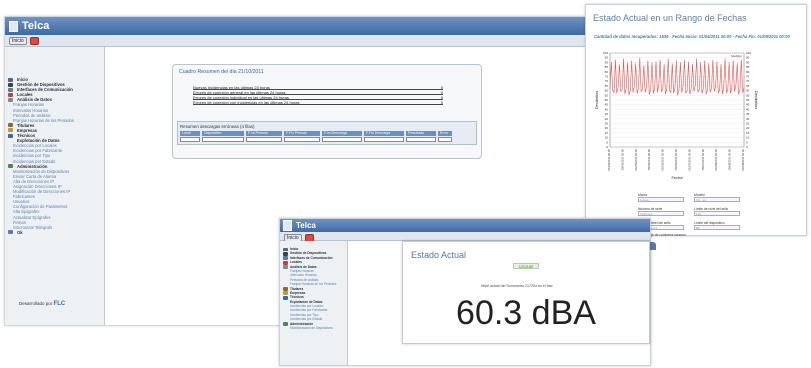  I want to click on y2-tick-label: 55, so click(748, 95).